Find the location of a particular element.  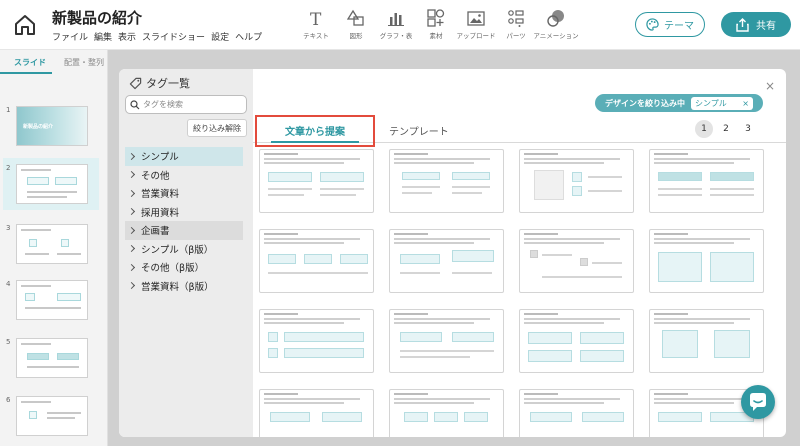

search-icon is located at coordinates (135, 104).